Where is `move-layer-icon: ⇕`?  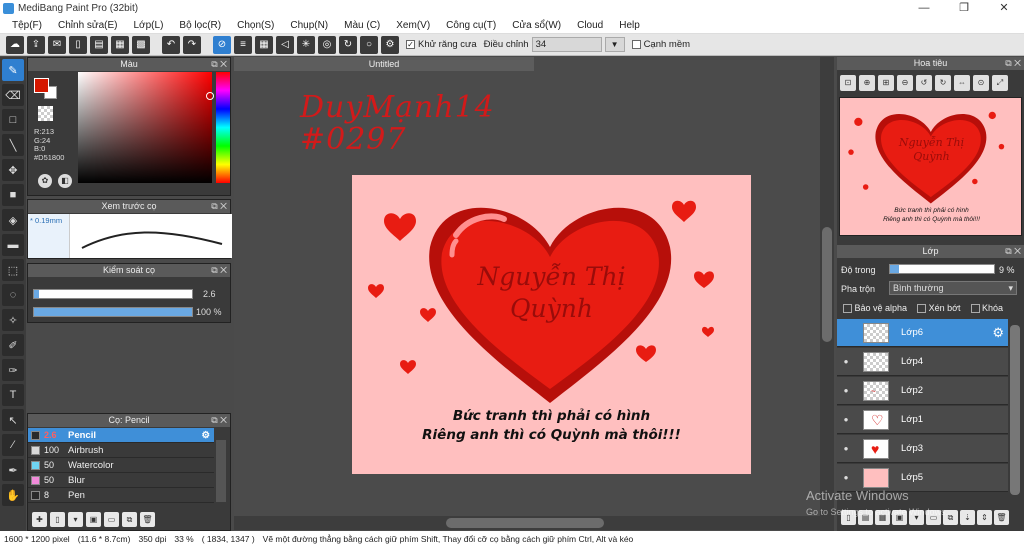 move-layer-icon: ⇕ is located at coordinates (984, 517).